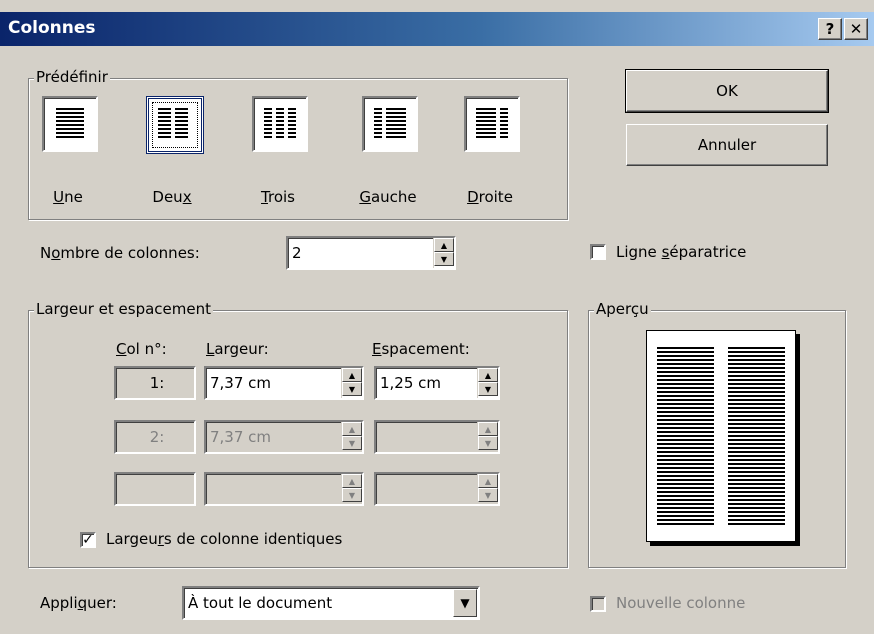 The height and width of the screenshot is (634, 874). I want to click on column-count-field: 2 ▲ ▼, so click(371, 253).